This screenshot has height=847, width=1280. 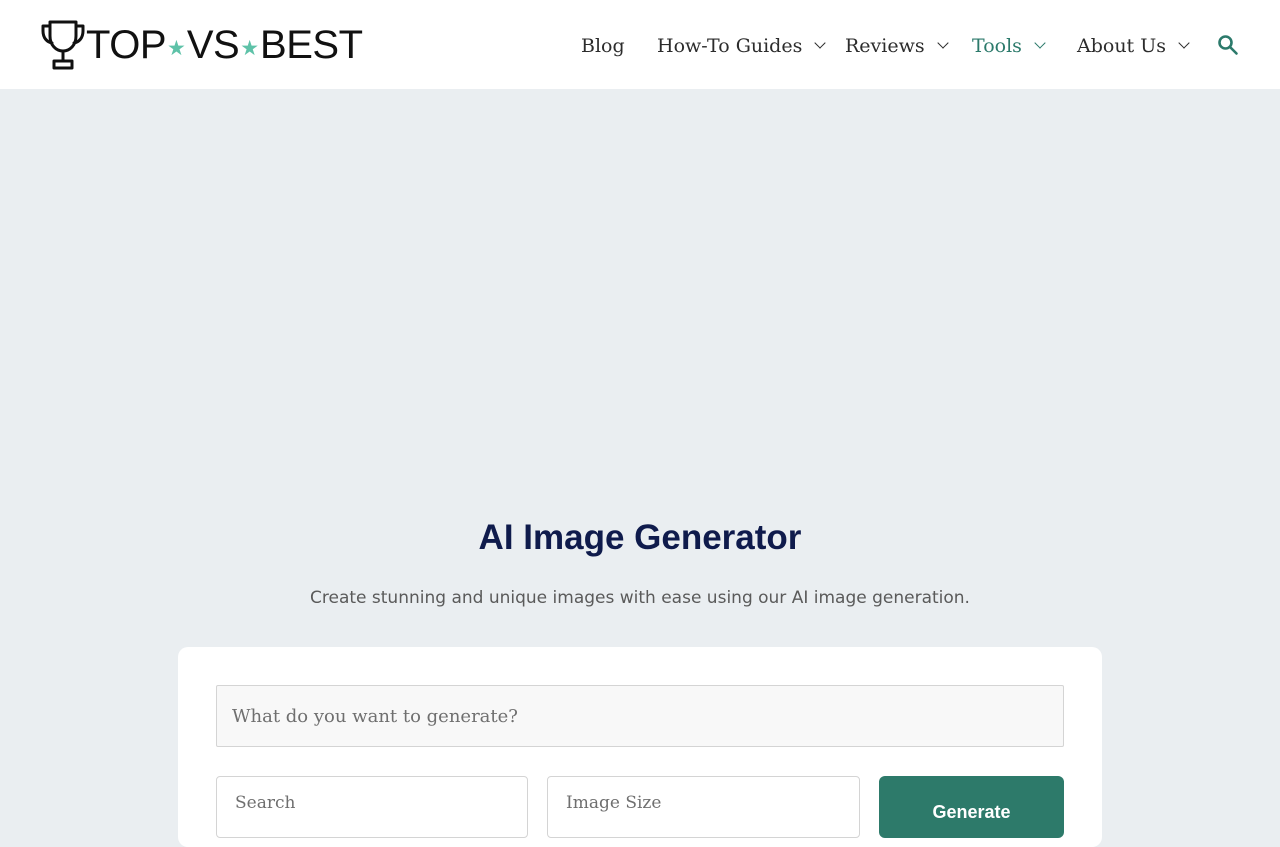 What do you see at coordinates (730, 46) in the screenshot?
I see `nav-item-label: How-To Guides` at bounding box center [730, 46].